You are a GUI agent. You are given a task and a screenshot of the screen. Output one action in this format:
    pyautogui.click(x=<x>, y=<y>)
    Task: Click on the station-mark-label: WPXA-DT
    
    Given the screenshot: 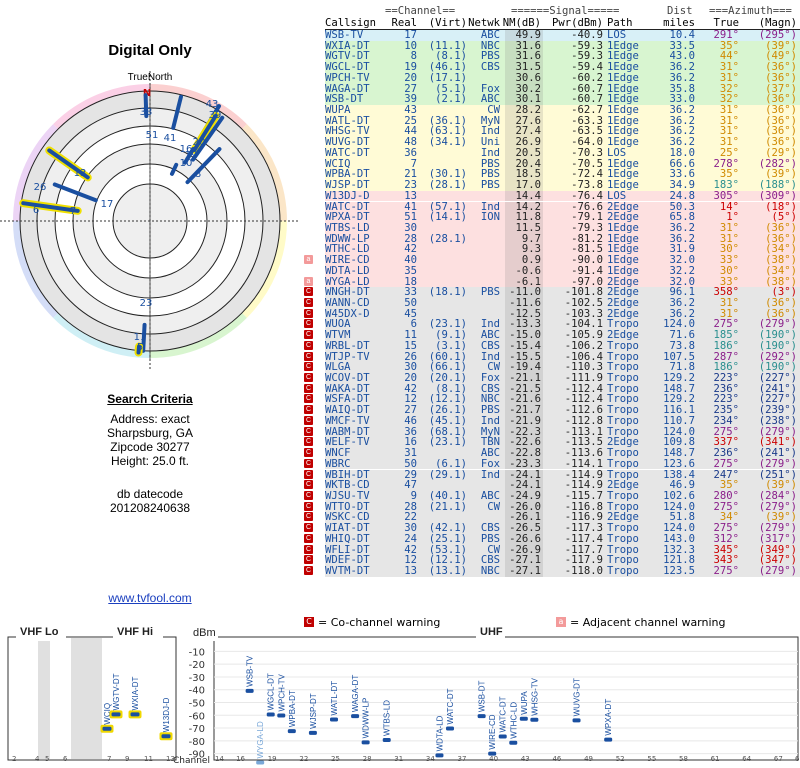 What is the action you would take?
    pyautogui.click(x=608, y=717)
    